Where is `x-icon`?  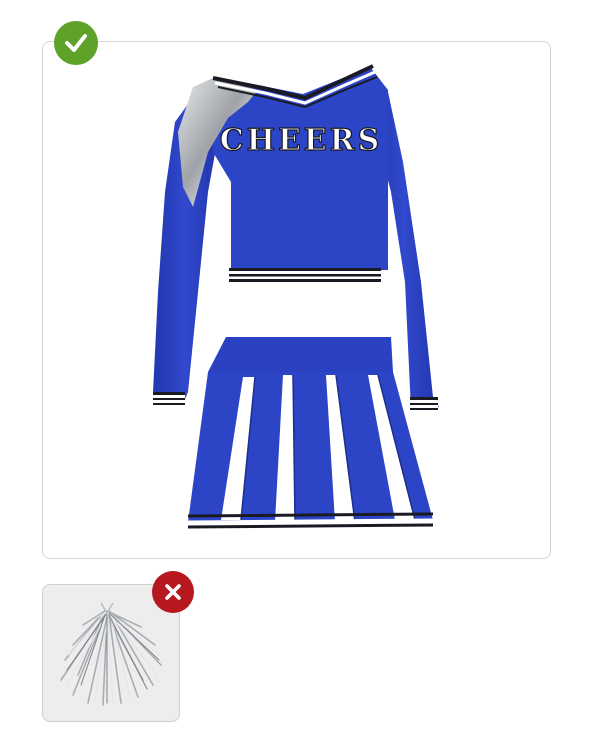 x-icon is located at coordinates (173, 592).